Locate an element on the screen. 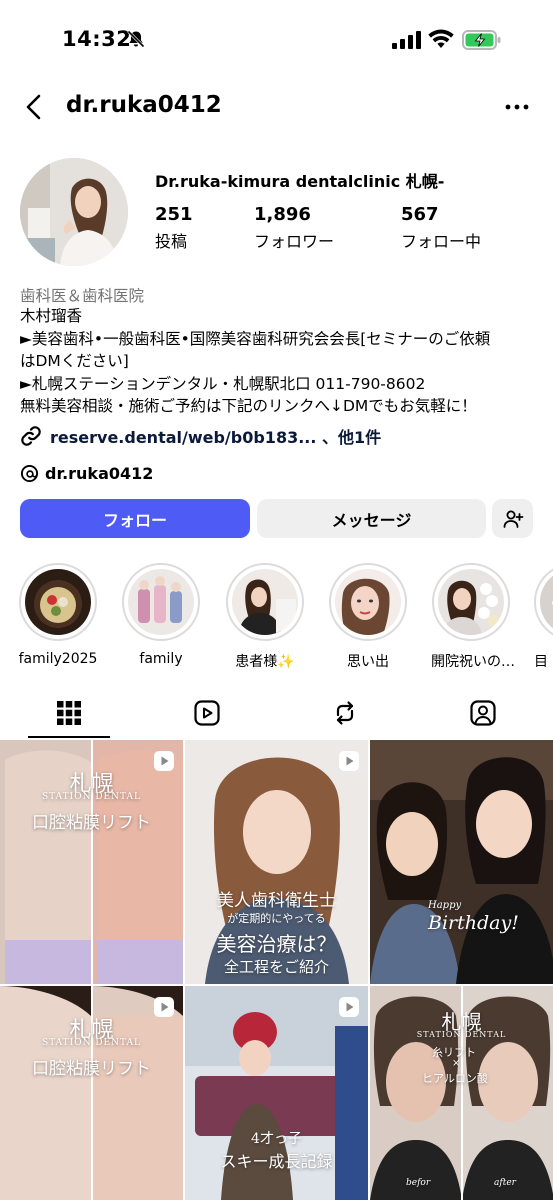  stat-following: 567 フォロー中 is located at coordinates (441, 228).